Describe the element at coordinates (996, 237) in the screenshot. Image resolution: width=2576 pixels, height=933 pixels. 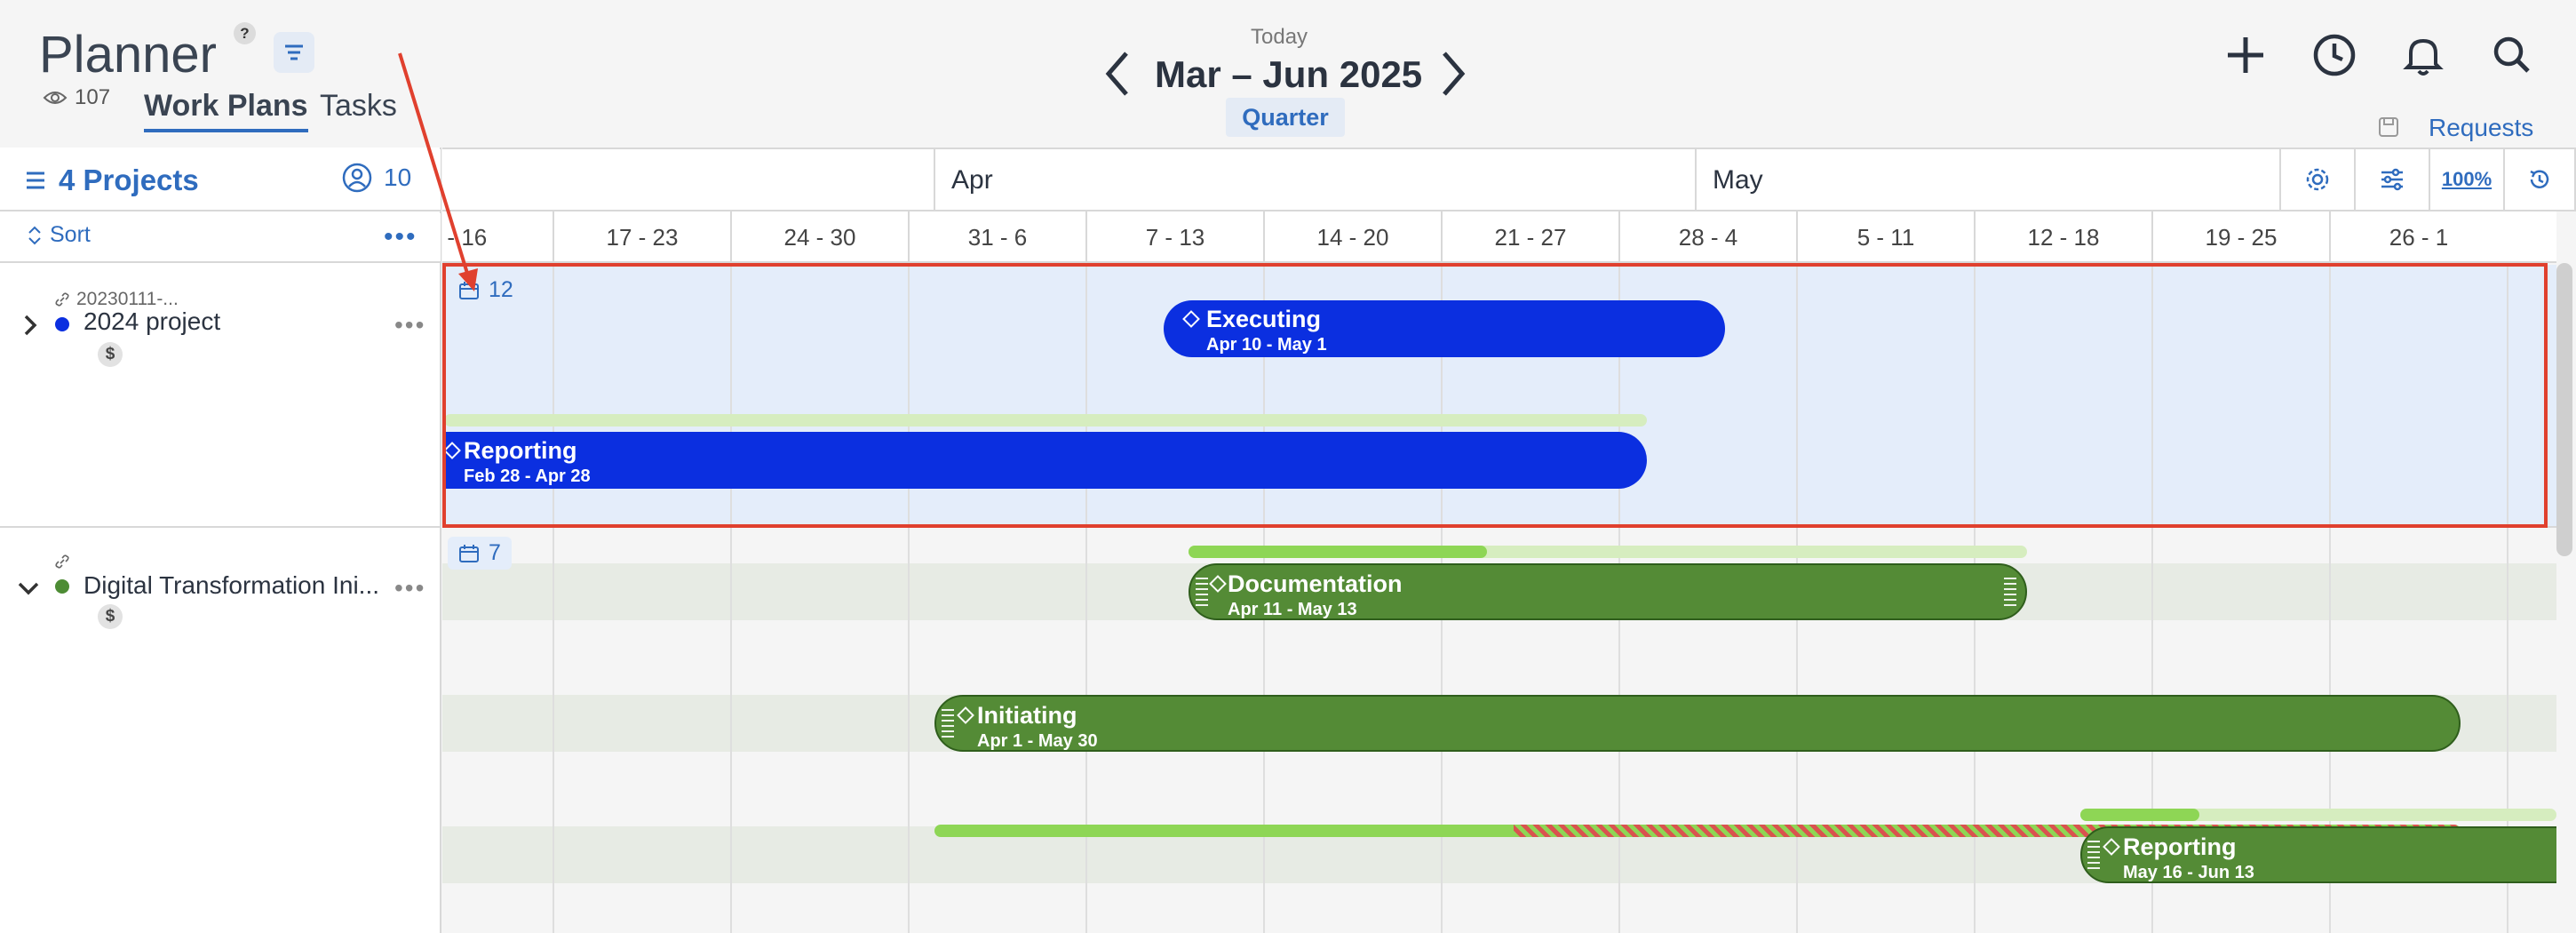
I see `week-label: 31 - 6` at that location.